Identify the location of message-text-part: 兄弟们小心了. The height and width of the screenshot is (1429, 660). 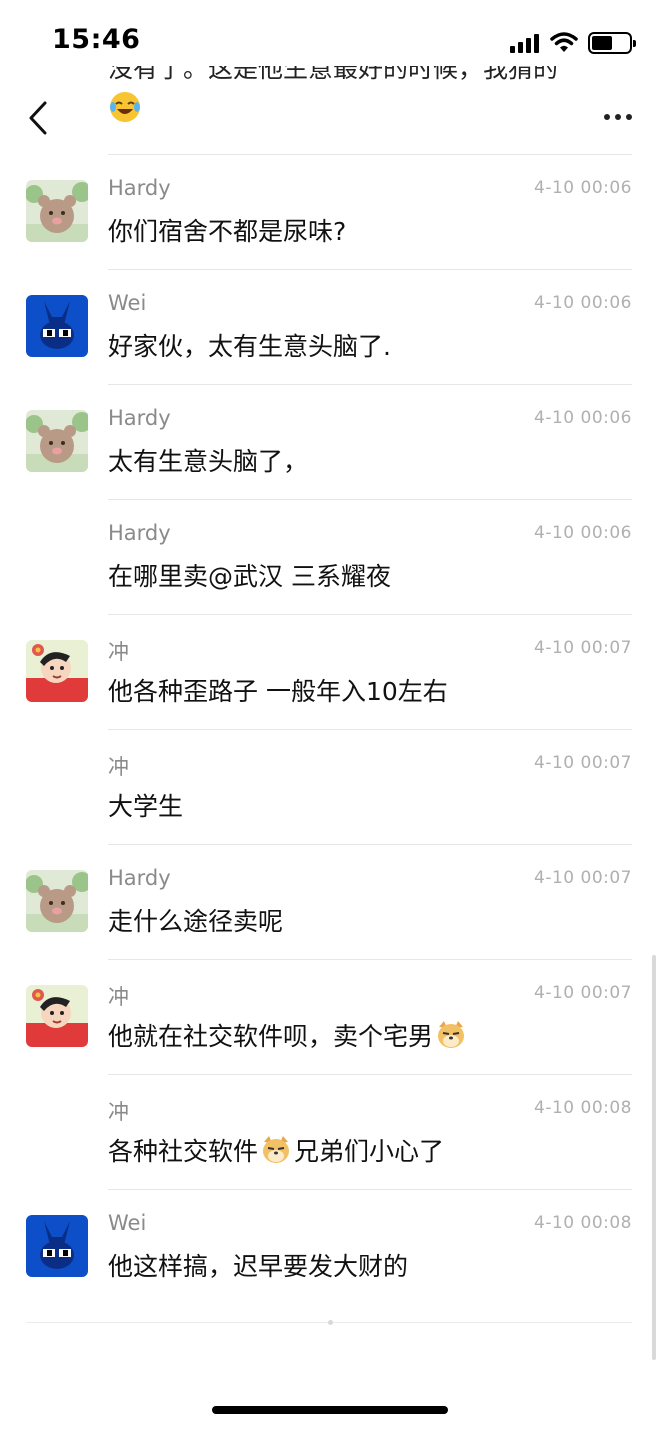
(369, 1151).